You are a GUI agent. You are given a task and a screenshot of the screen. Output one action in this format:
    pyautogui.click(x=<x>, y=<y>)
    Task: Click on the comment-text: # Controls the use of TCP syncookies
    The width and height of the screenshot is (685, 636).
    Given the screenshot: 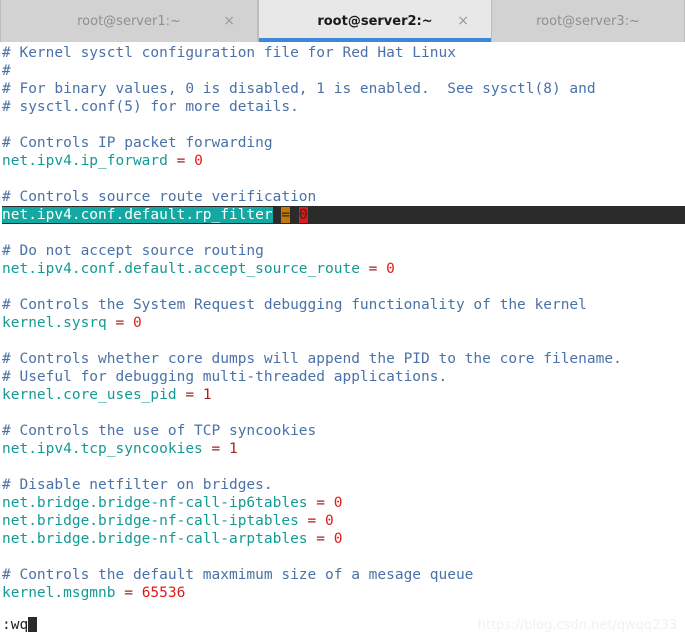 What is the action you would take?
    pyautogui.click(x=159, y=431)
    